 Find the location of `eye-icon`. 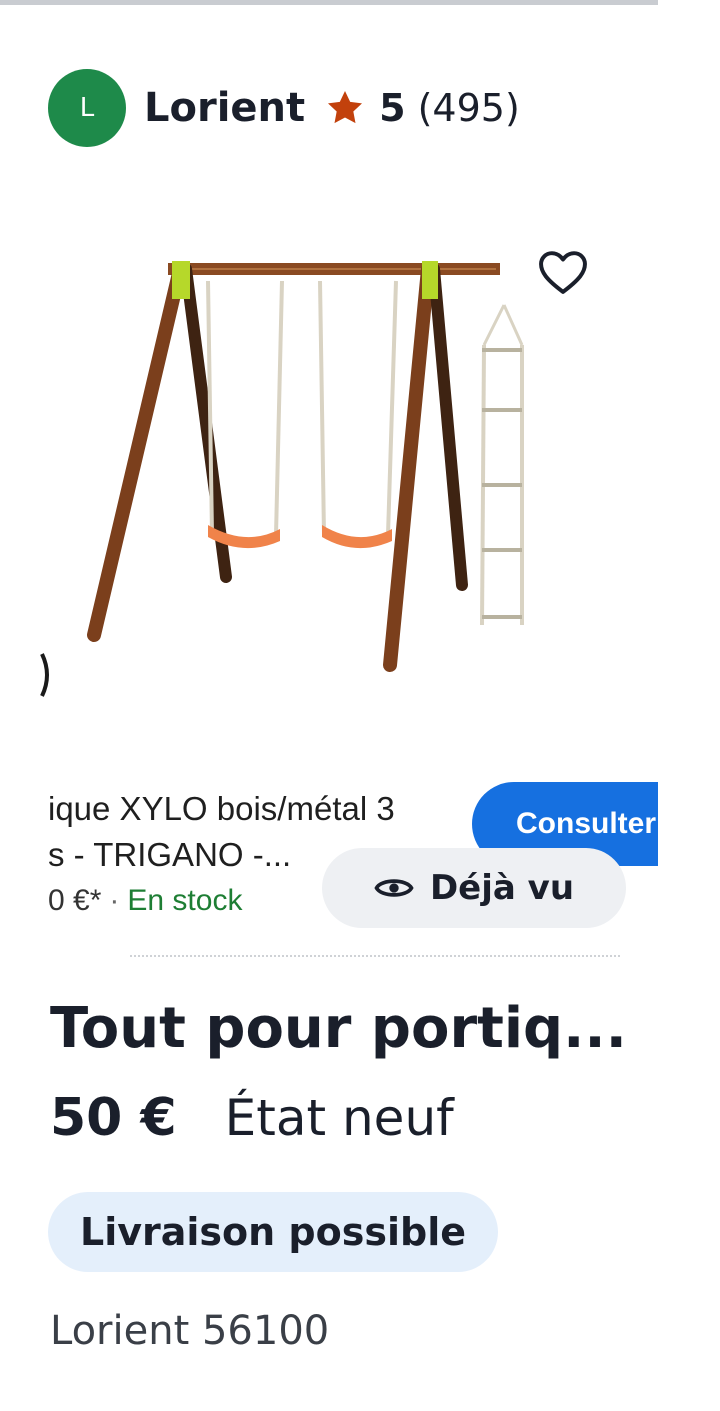

eye-icon is located at coordinates (394, 888).